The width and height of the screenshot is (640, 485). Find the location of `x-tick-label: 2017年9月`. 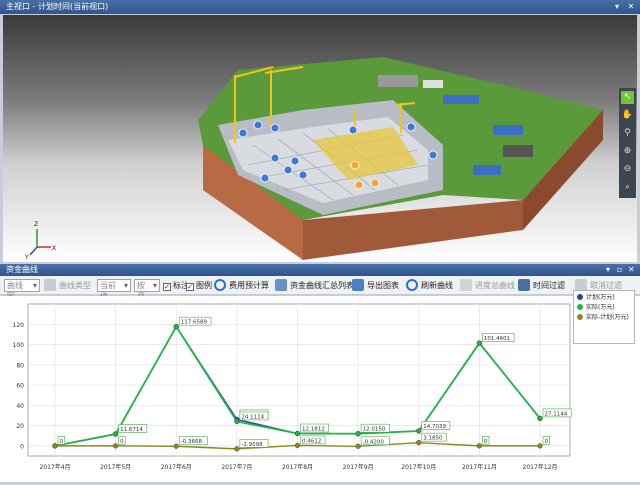

x-tick-label: 2017年9月 is located at coordinates (358, 467).